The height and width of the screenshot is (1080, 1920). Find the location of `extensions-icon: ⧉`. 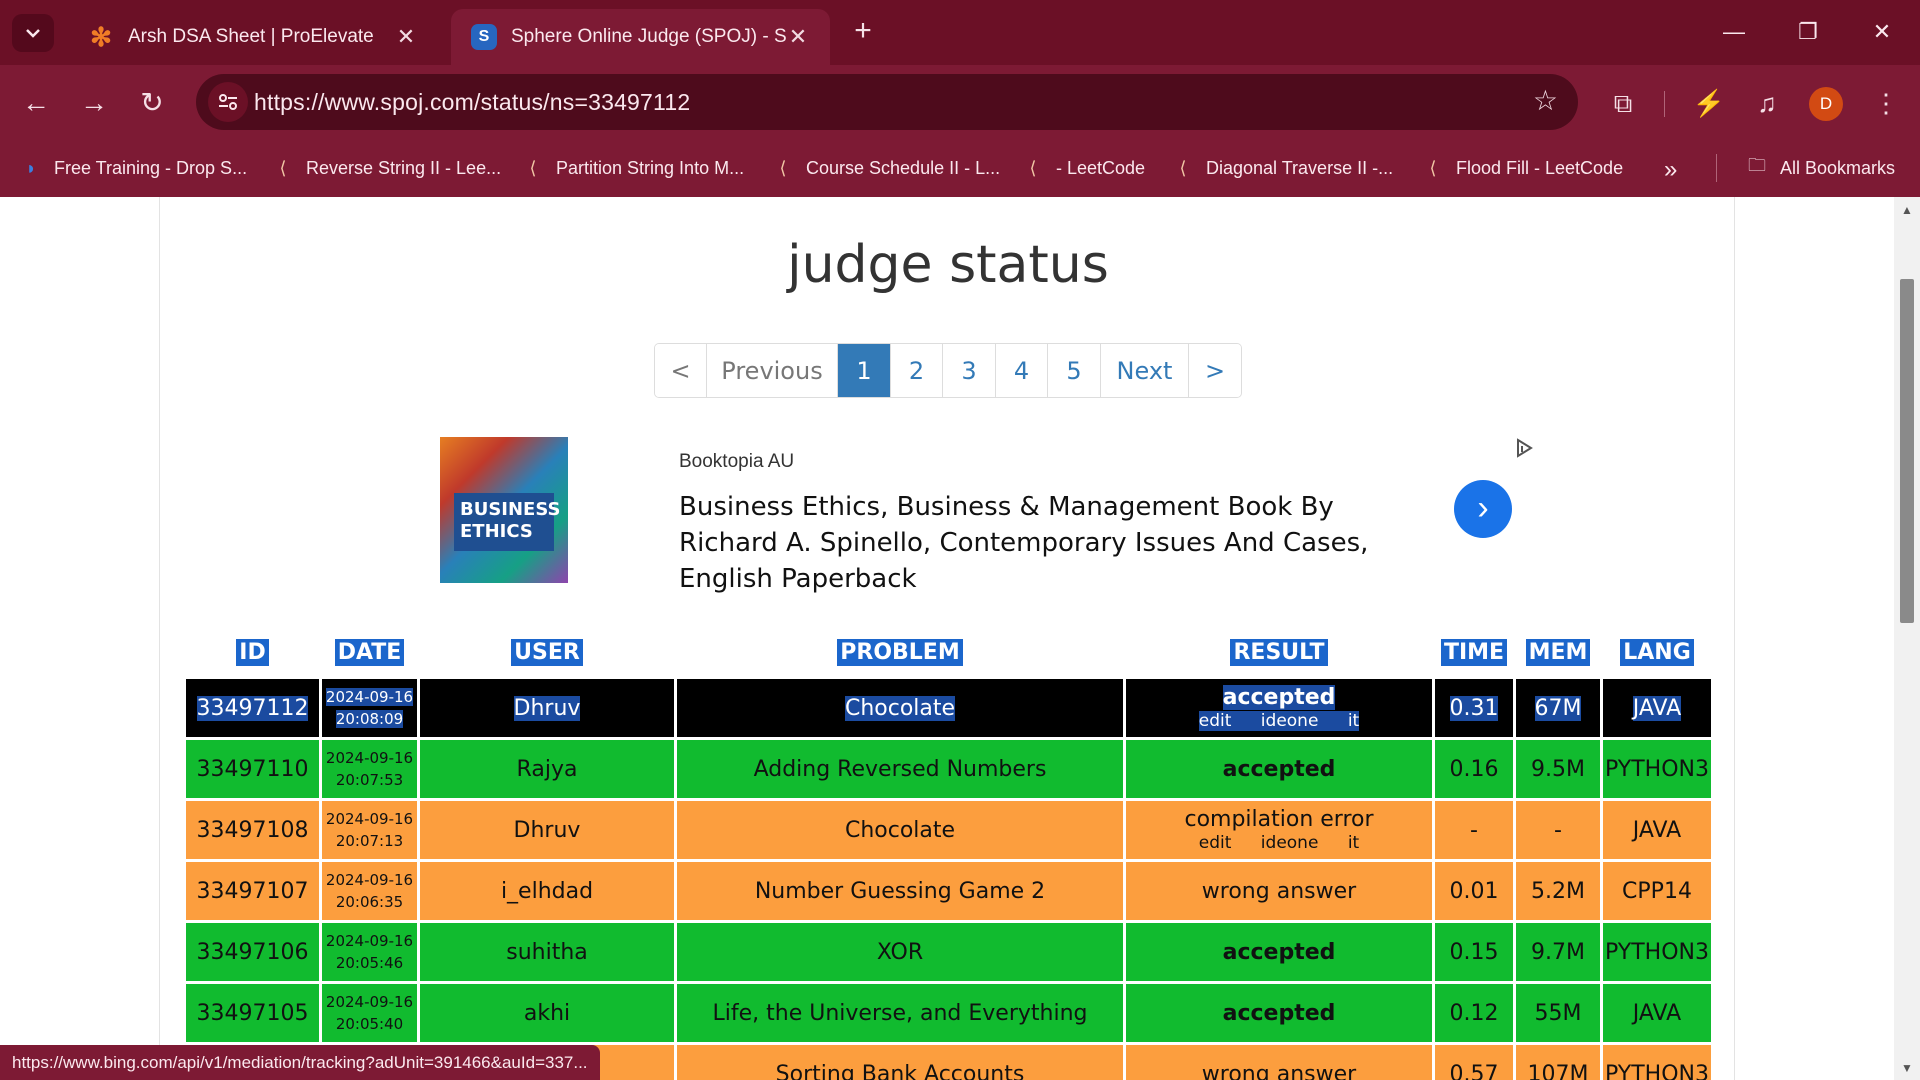

extensions-icon: ⧉ is located at coordinates (1623, 103).